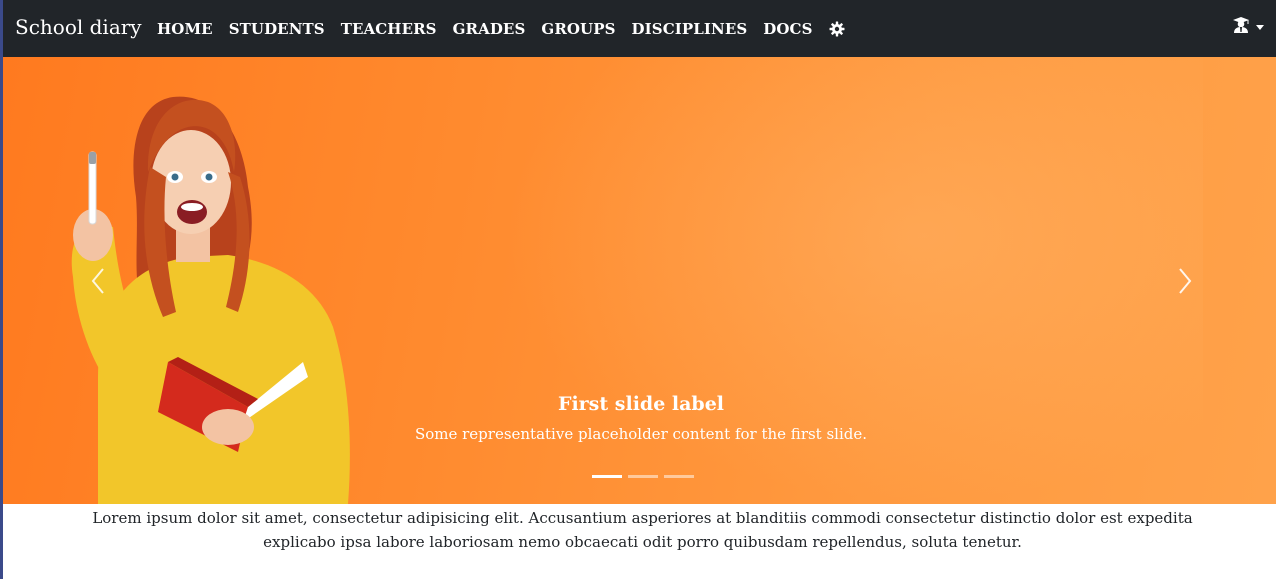  Describe the element at coordinates (690, 29) in the screenshot. I see `nav-link-disciplines: DISCIPLINES` at that location.